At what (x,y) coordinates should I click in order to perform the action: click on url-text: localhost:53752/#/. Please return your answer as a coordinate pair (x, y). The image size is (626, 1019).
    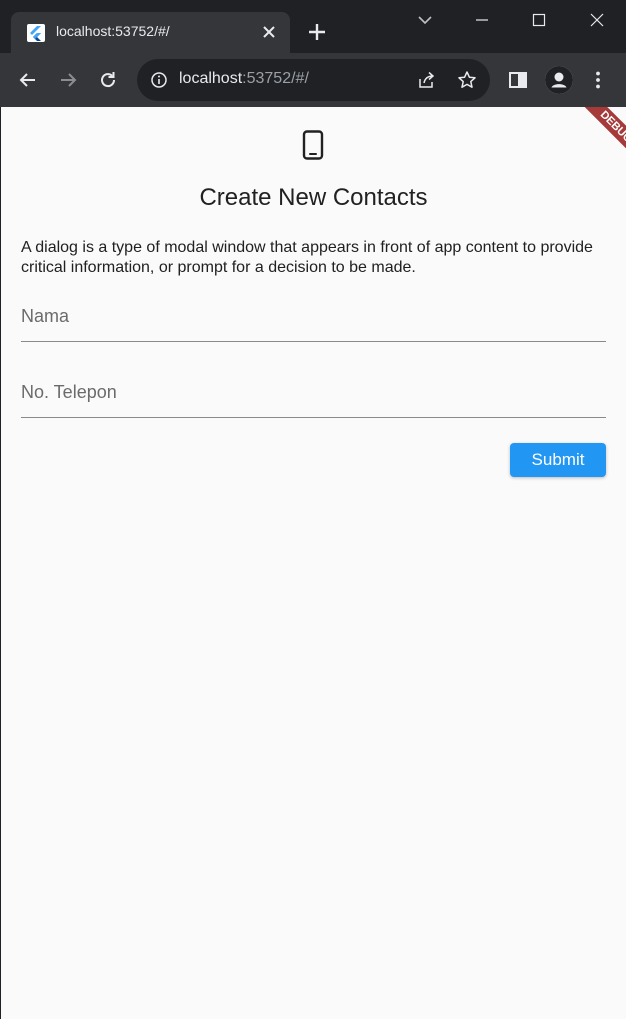
    Looking at the image, I should click on (244, 79).